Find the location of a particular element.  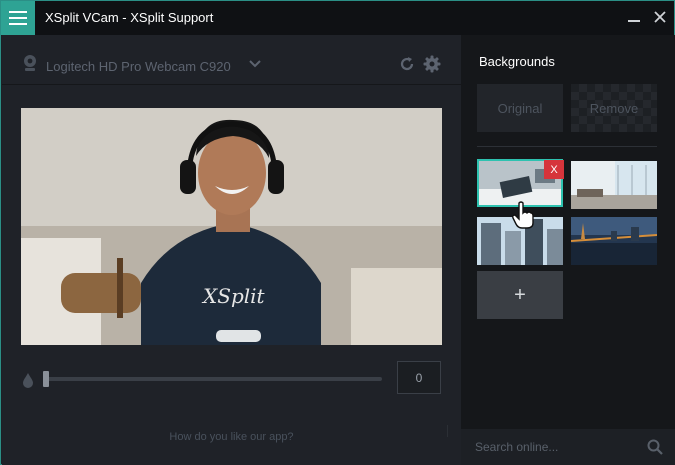

close-button is located at coordinates (660, 17).